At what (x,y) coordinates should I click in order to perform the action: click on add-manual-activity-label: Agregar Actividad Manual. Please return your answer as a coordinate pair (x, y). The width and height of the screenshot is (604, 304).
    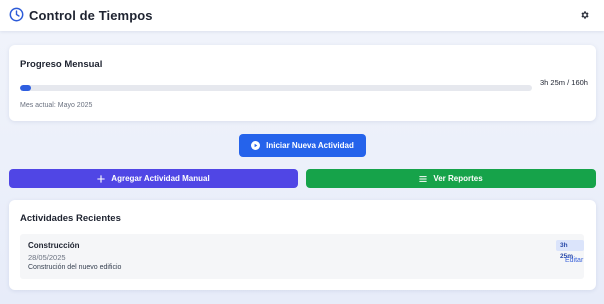
    Looking at the image, I should click on (160, 178).